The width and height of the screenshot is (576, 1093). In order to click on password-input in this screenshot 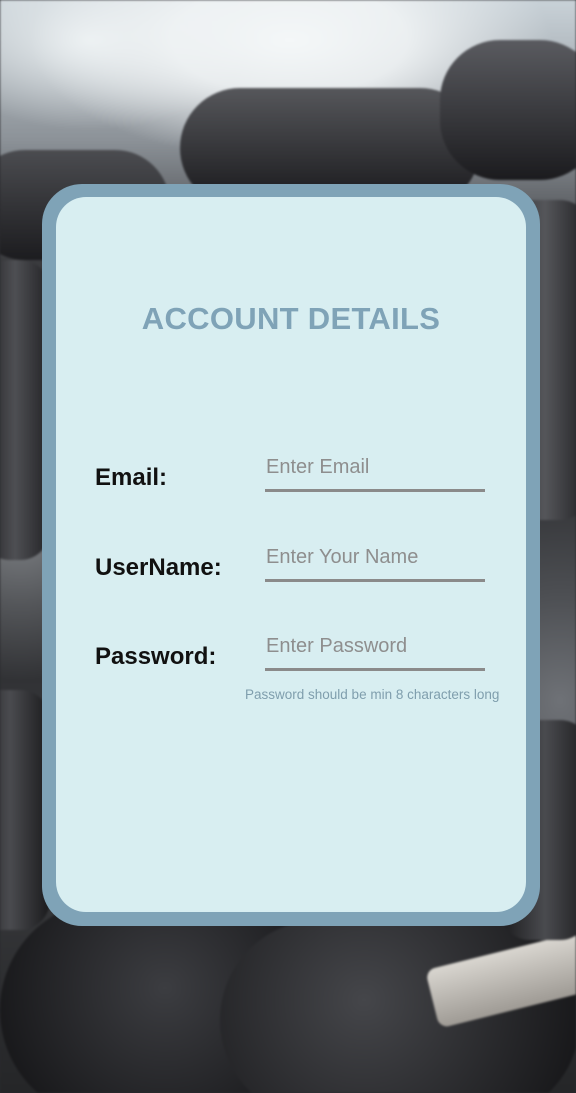, I will do `click(375, 651)`.